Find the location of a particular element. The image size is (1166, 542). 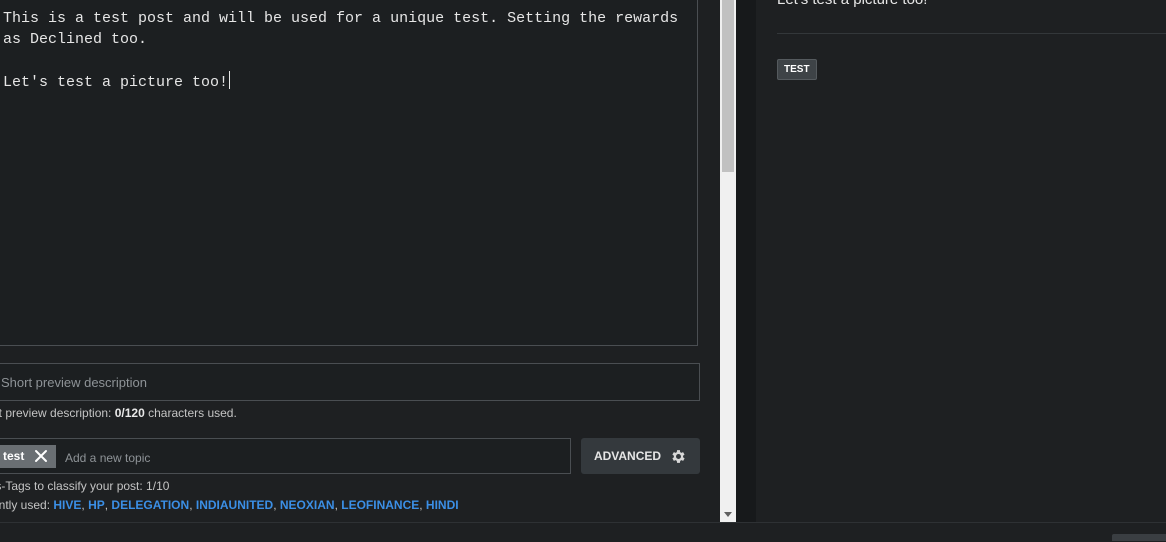

description-count-value: 0/120 is located at coordinates (129, 413).